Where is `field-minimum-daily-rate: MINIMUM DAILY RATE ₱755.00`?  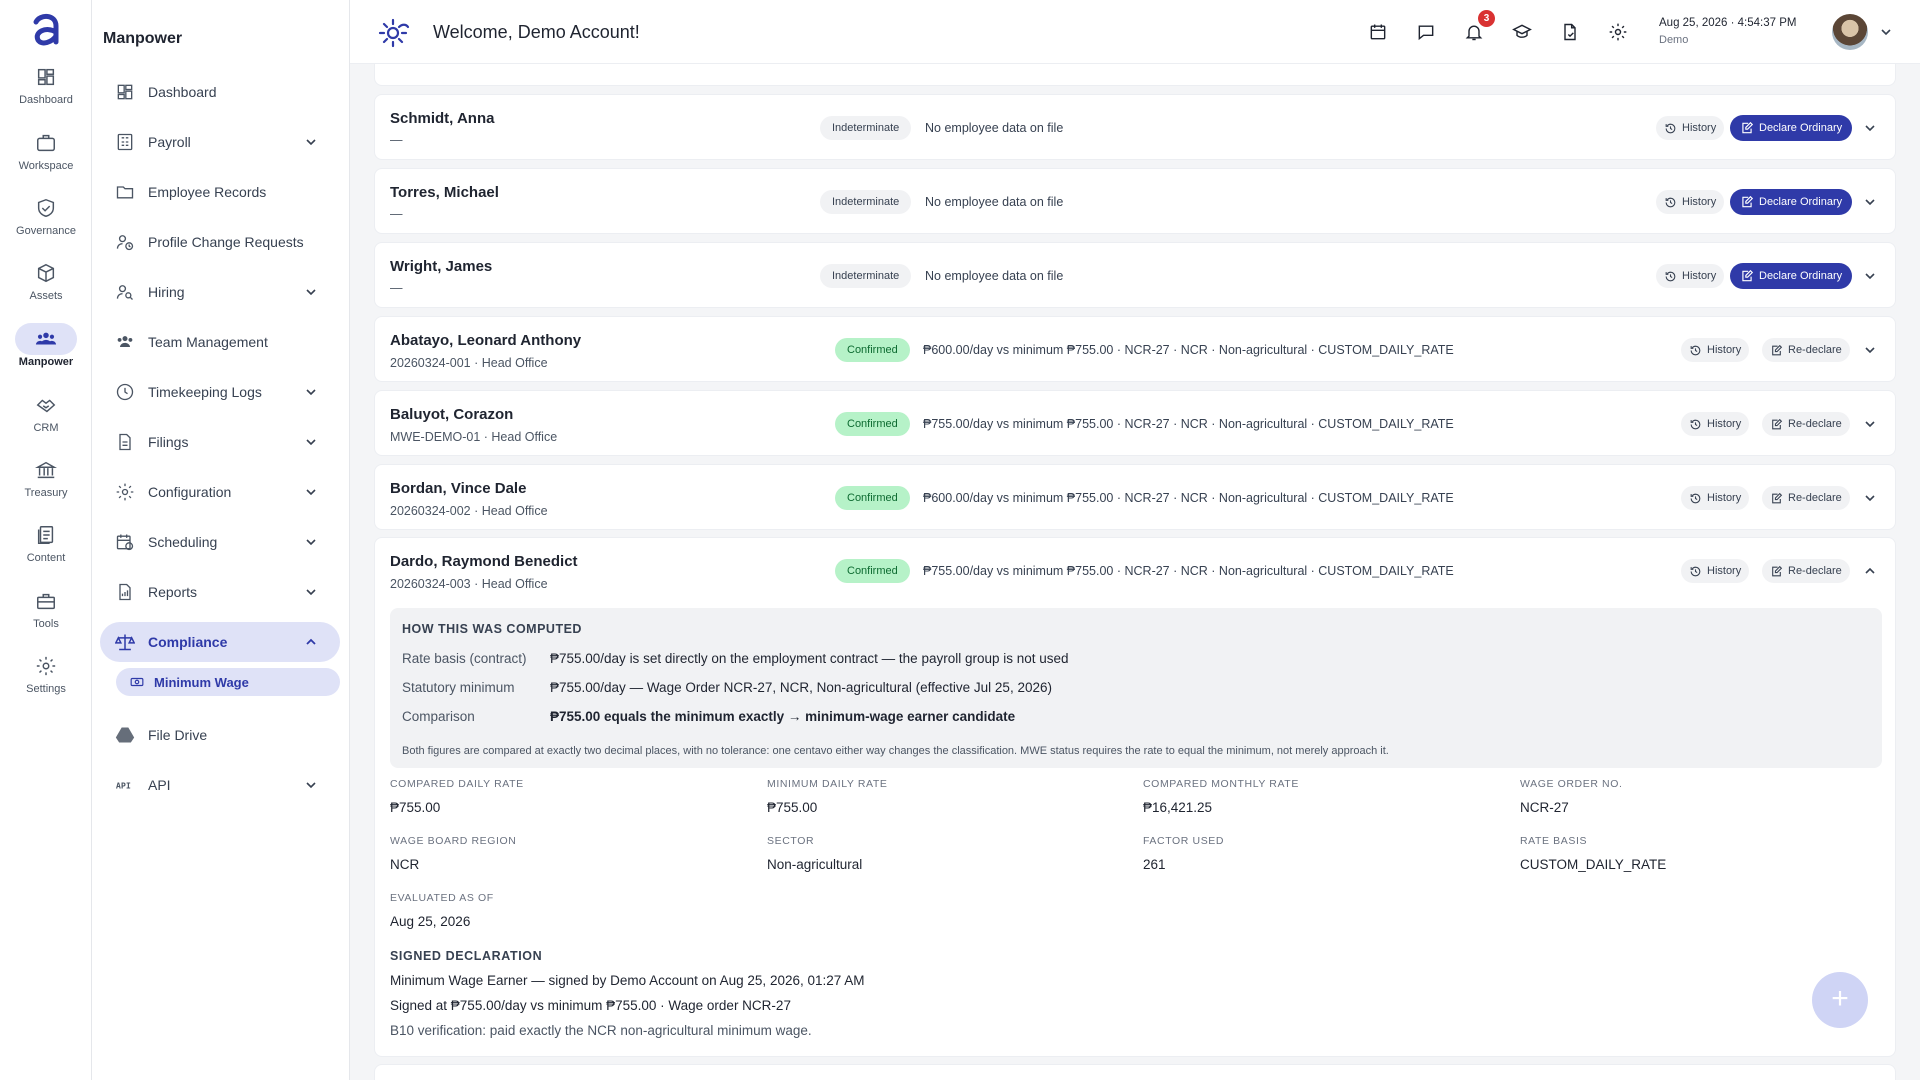
field-minimum-daily-rate: MINIMUM DAILY RATE ₱755.00 is located at coordinates (947, 796).